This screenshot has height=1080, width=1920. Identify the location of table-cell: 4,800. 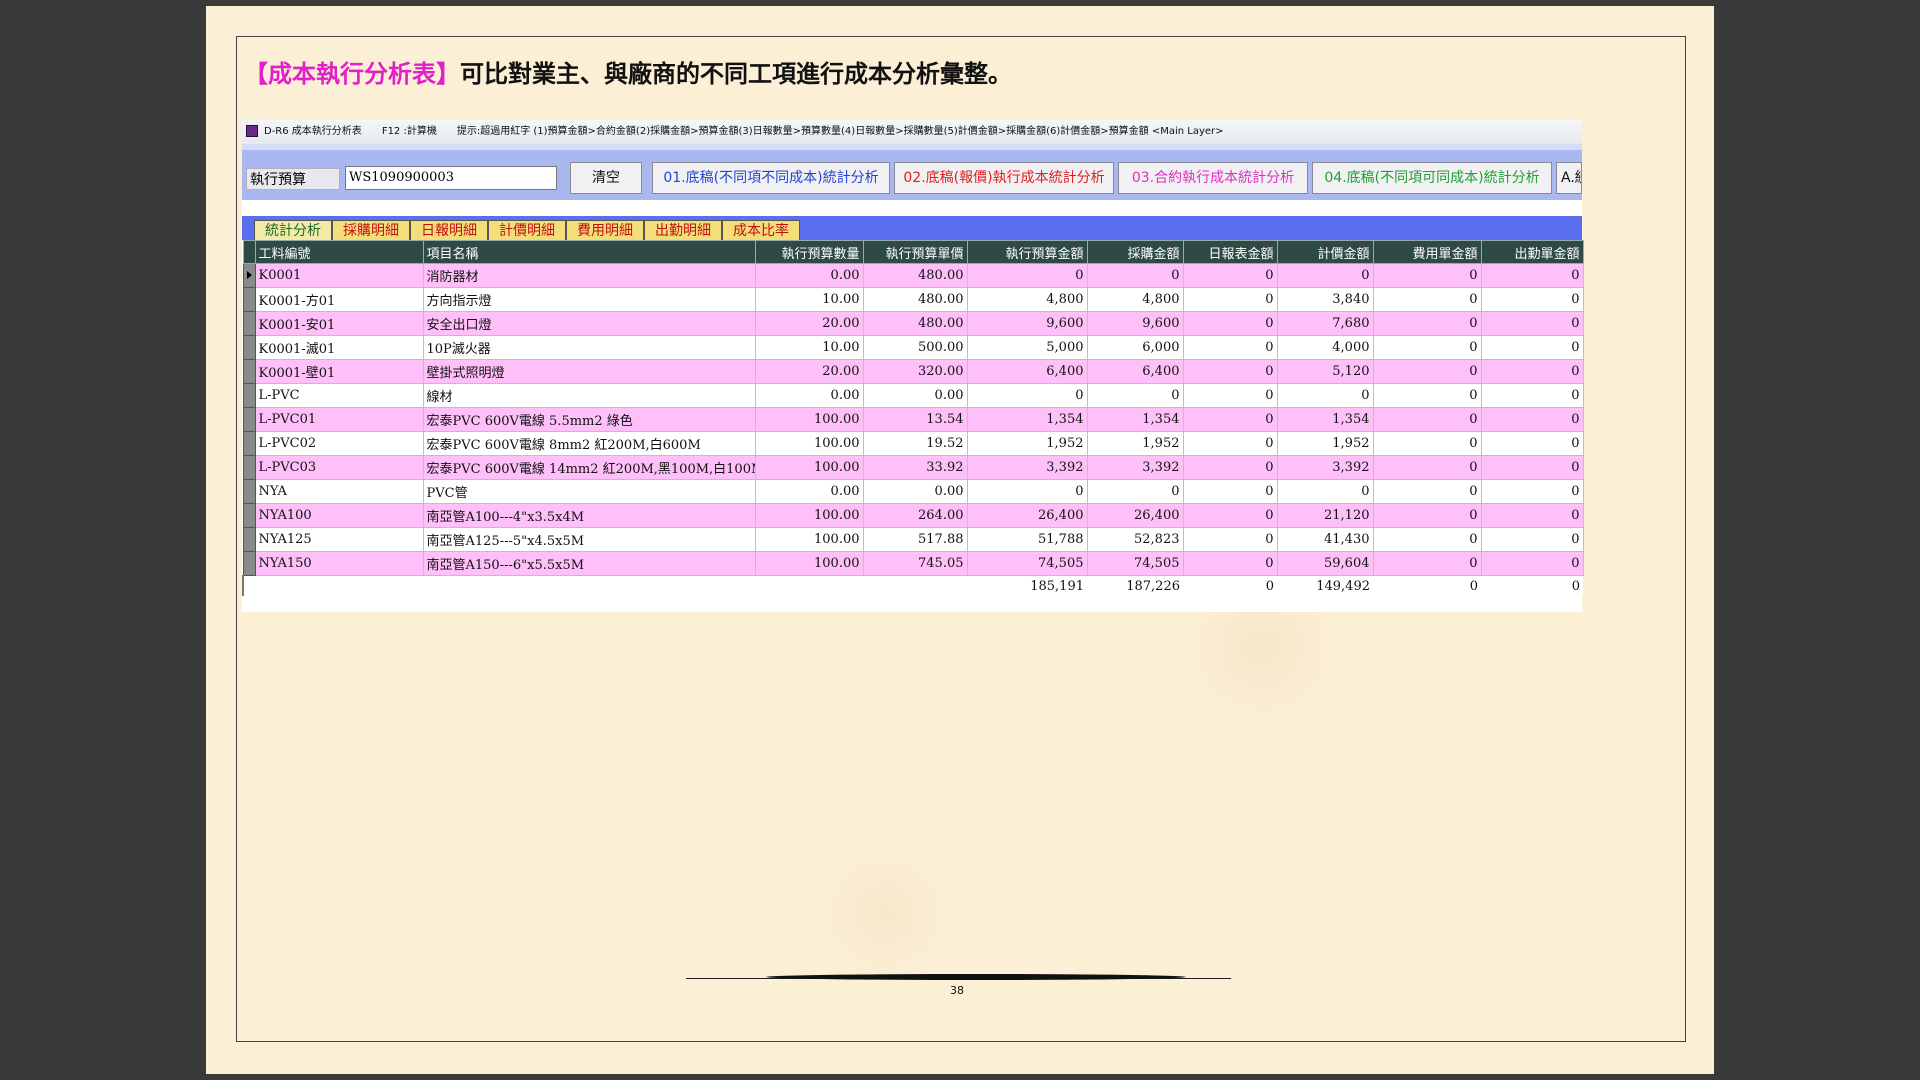
(1027, 299).